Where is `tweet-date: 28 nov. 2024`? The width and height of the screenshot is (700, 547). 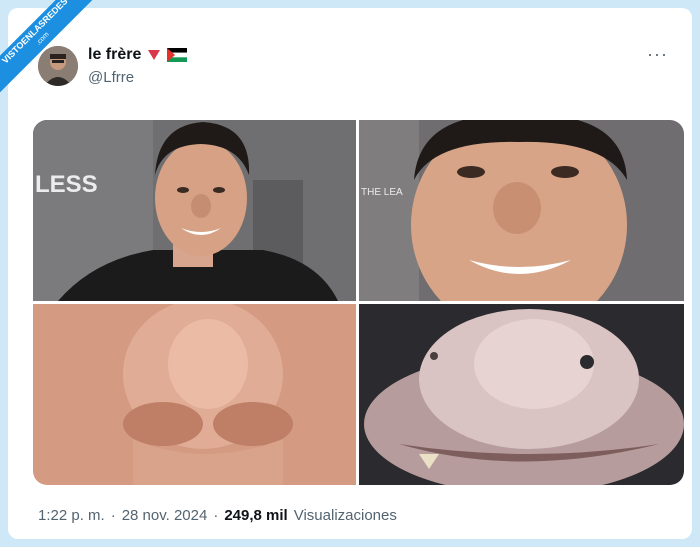
tweet-date: 28 nov. 2024 is located at coordinates (165, 515).